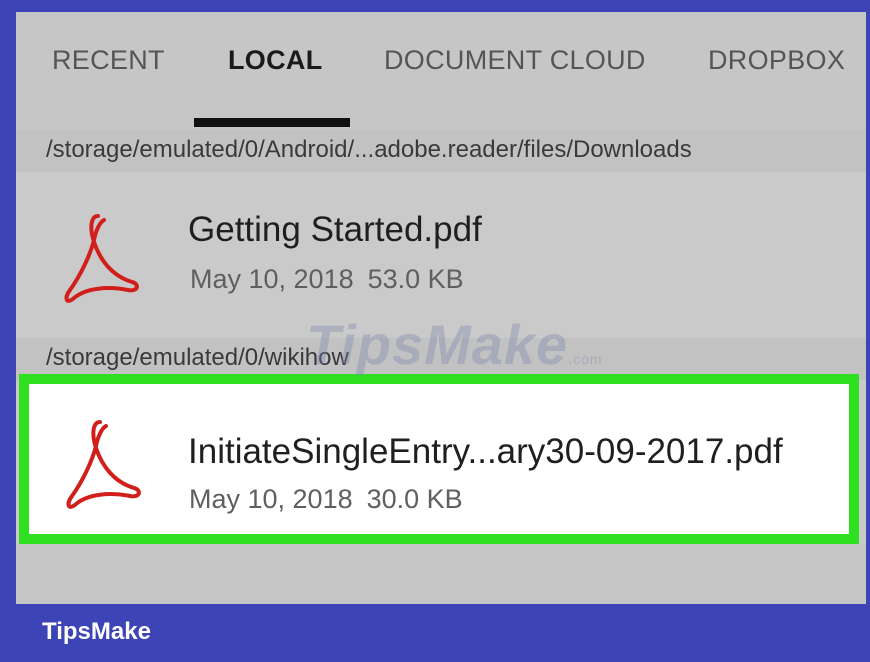 This screenshot has height=662, width=870. I want to click on tab-dropbox: DROPBOX, so click(776, 65).